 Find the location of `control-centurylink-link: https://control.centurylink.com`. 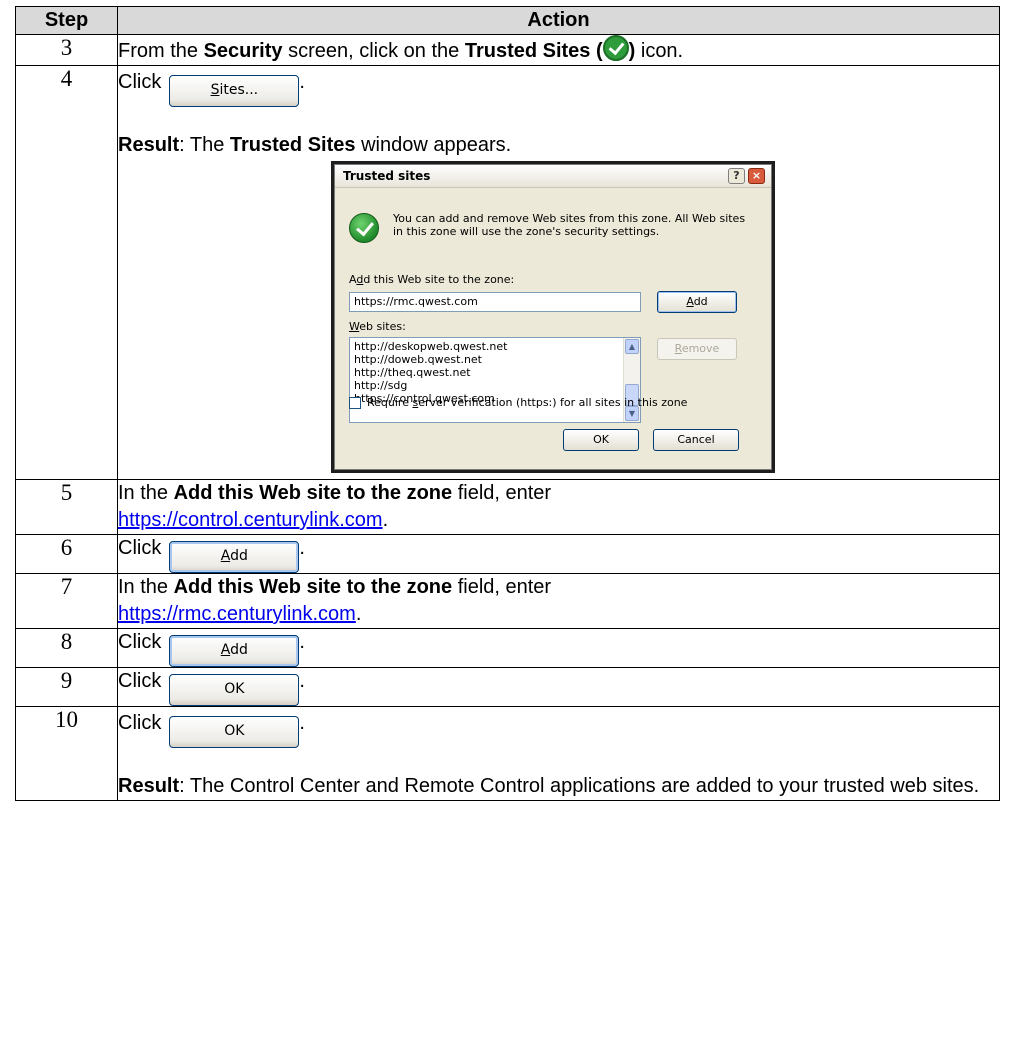

control-centurylink-link: https://control.centurylink.com is located at coordinates (250, 520).